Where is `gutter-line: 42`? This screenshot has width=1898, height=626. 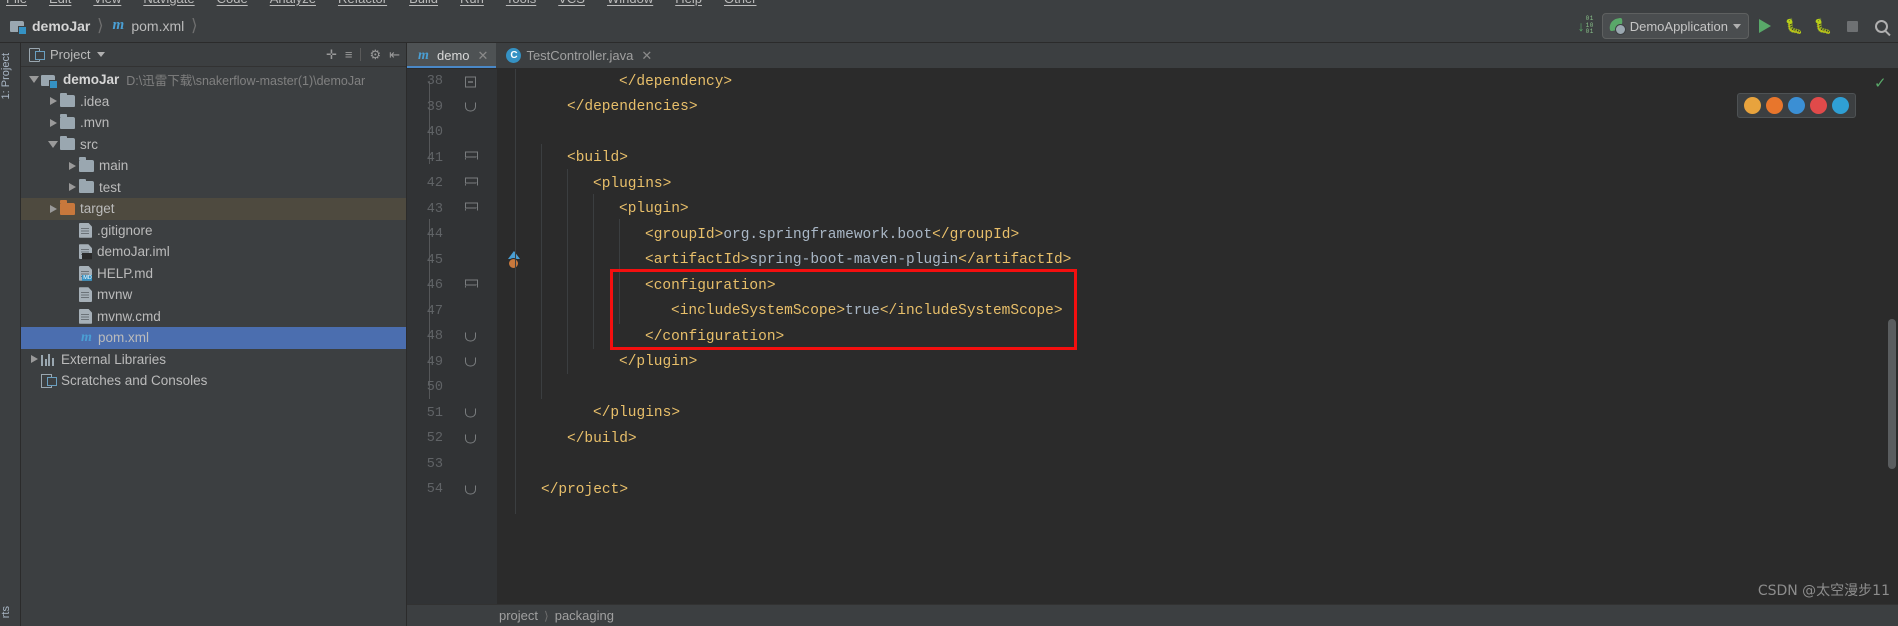
gutter-line: 42 is located at coordinates (452, 184).